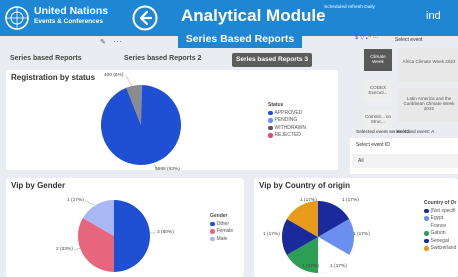  Describe the element at coordinates (221, 239) in the screenshot. I see `legend-item: Male` at that location.